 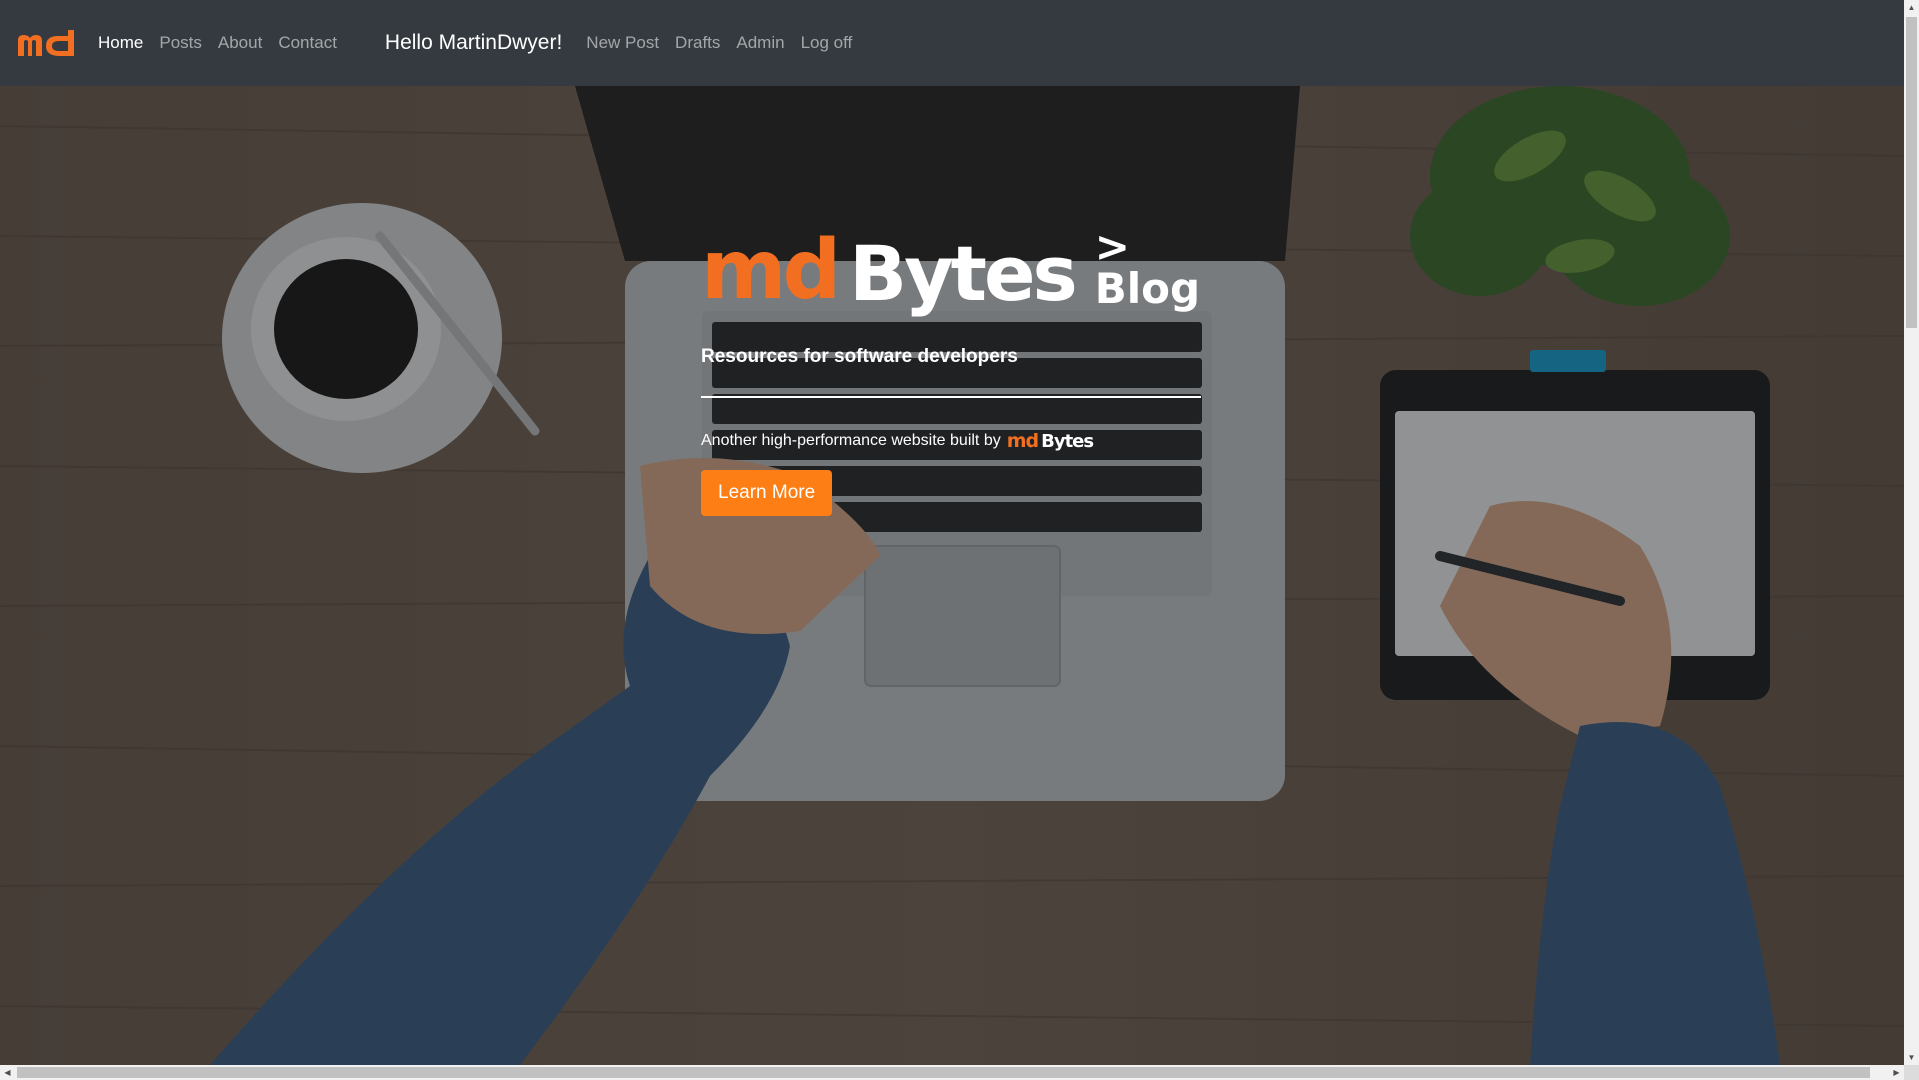 I want to click on hero-logo-bytes: Bytes, so click(x=963, y=273).